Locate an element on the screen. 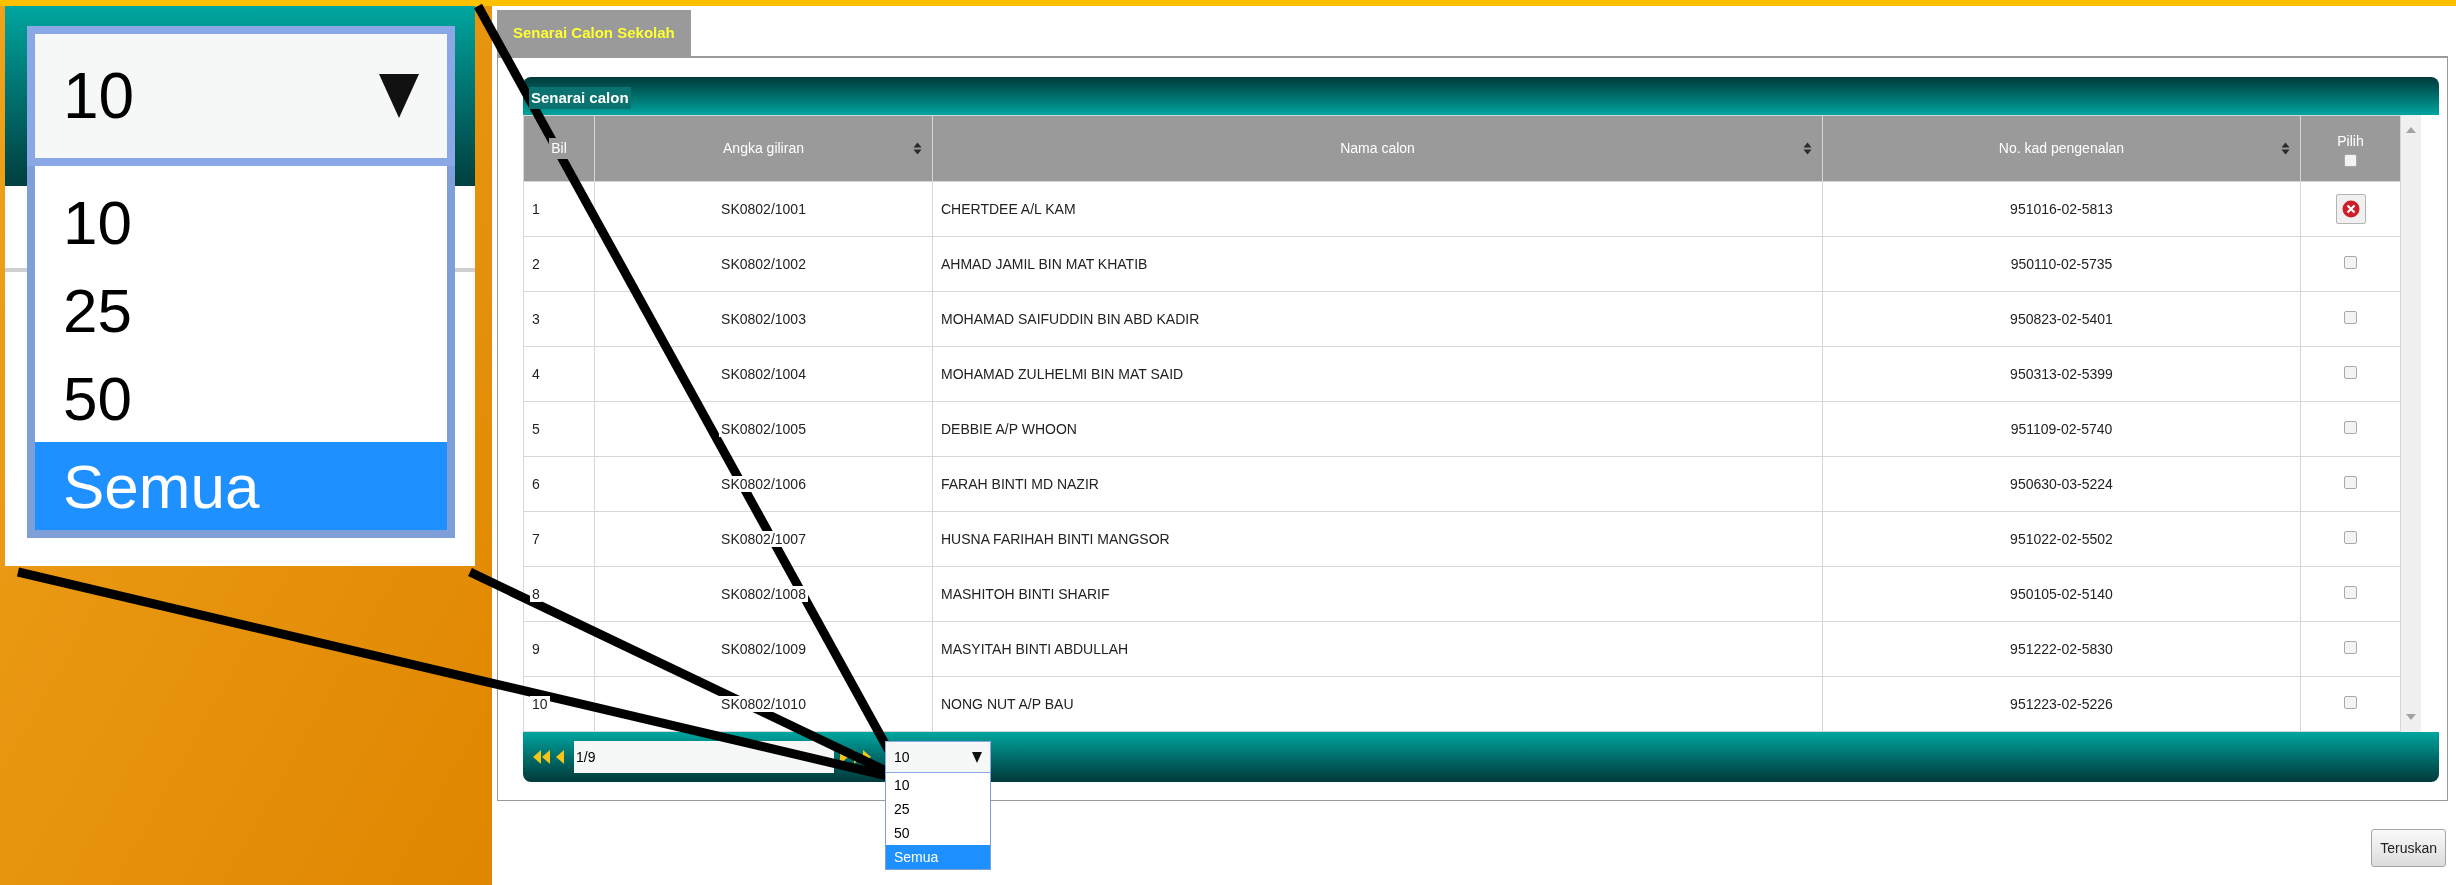  column-label: No. kad pengenalan is located at coordinates (2061, 148).